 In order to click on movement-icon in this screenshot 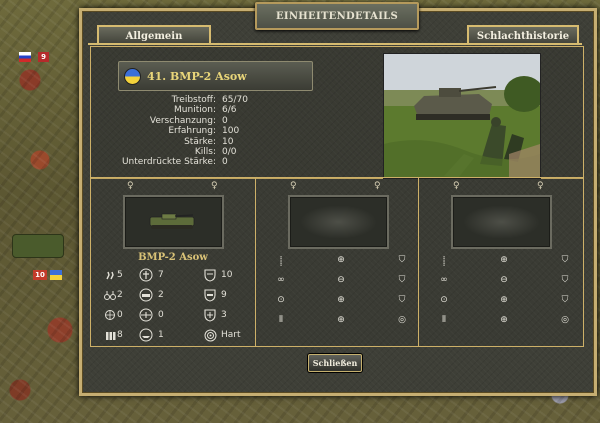, I will do `click(110, 275)`.